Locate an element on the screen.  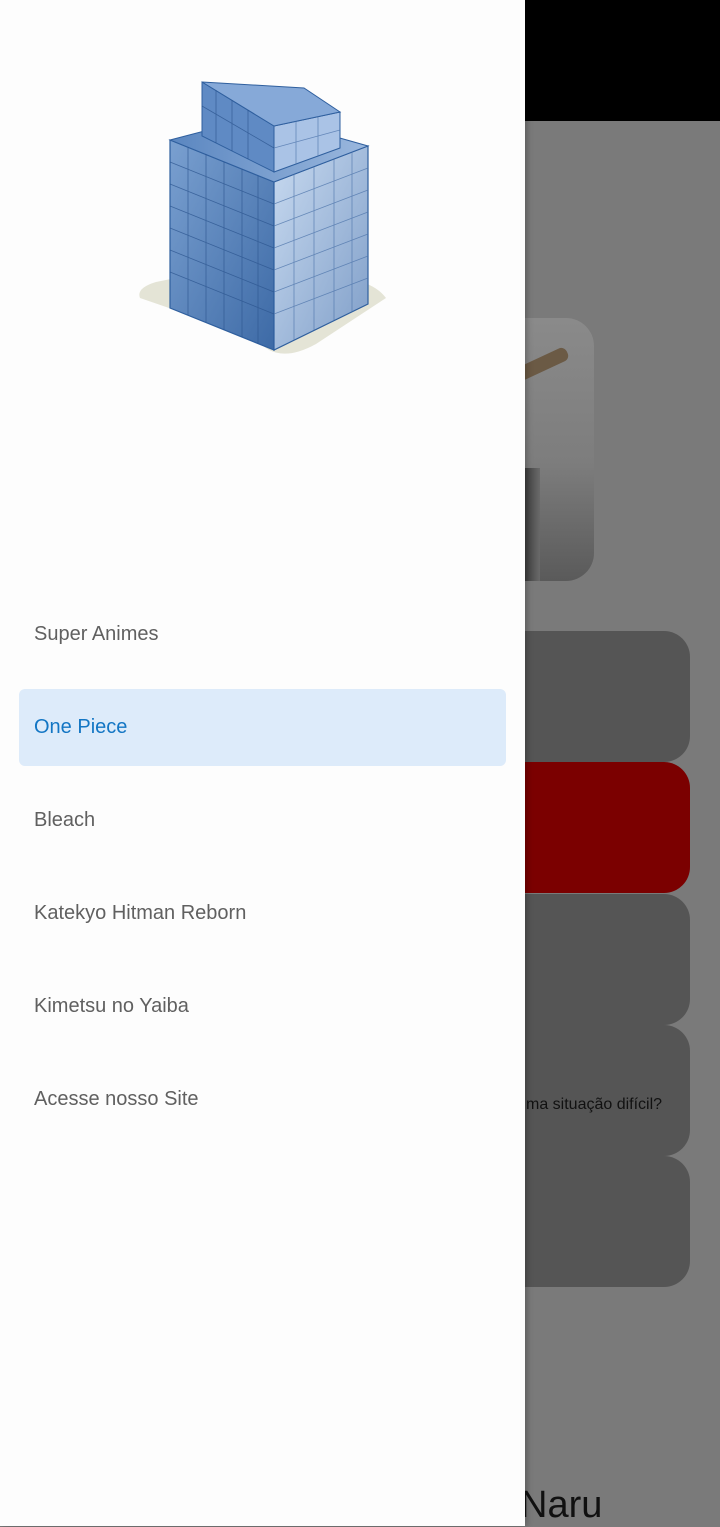
drawer-item-kimetsu-no-yaiba: Kimetsu no Yaiba is located at coordinates (262, 1006).